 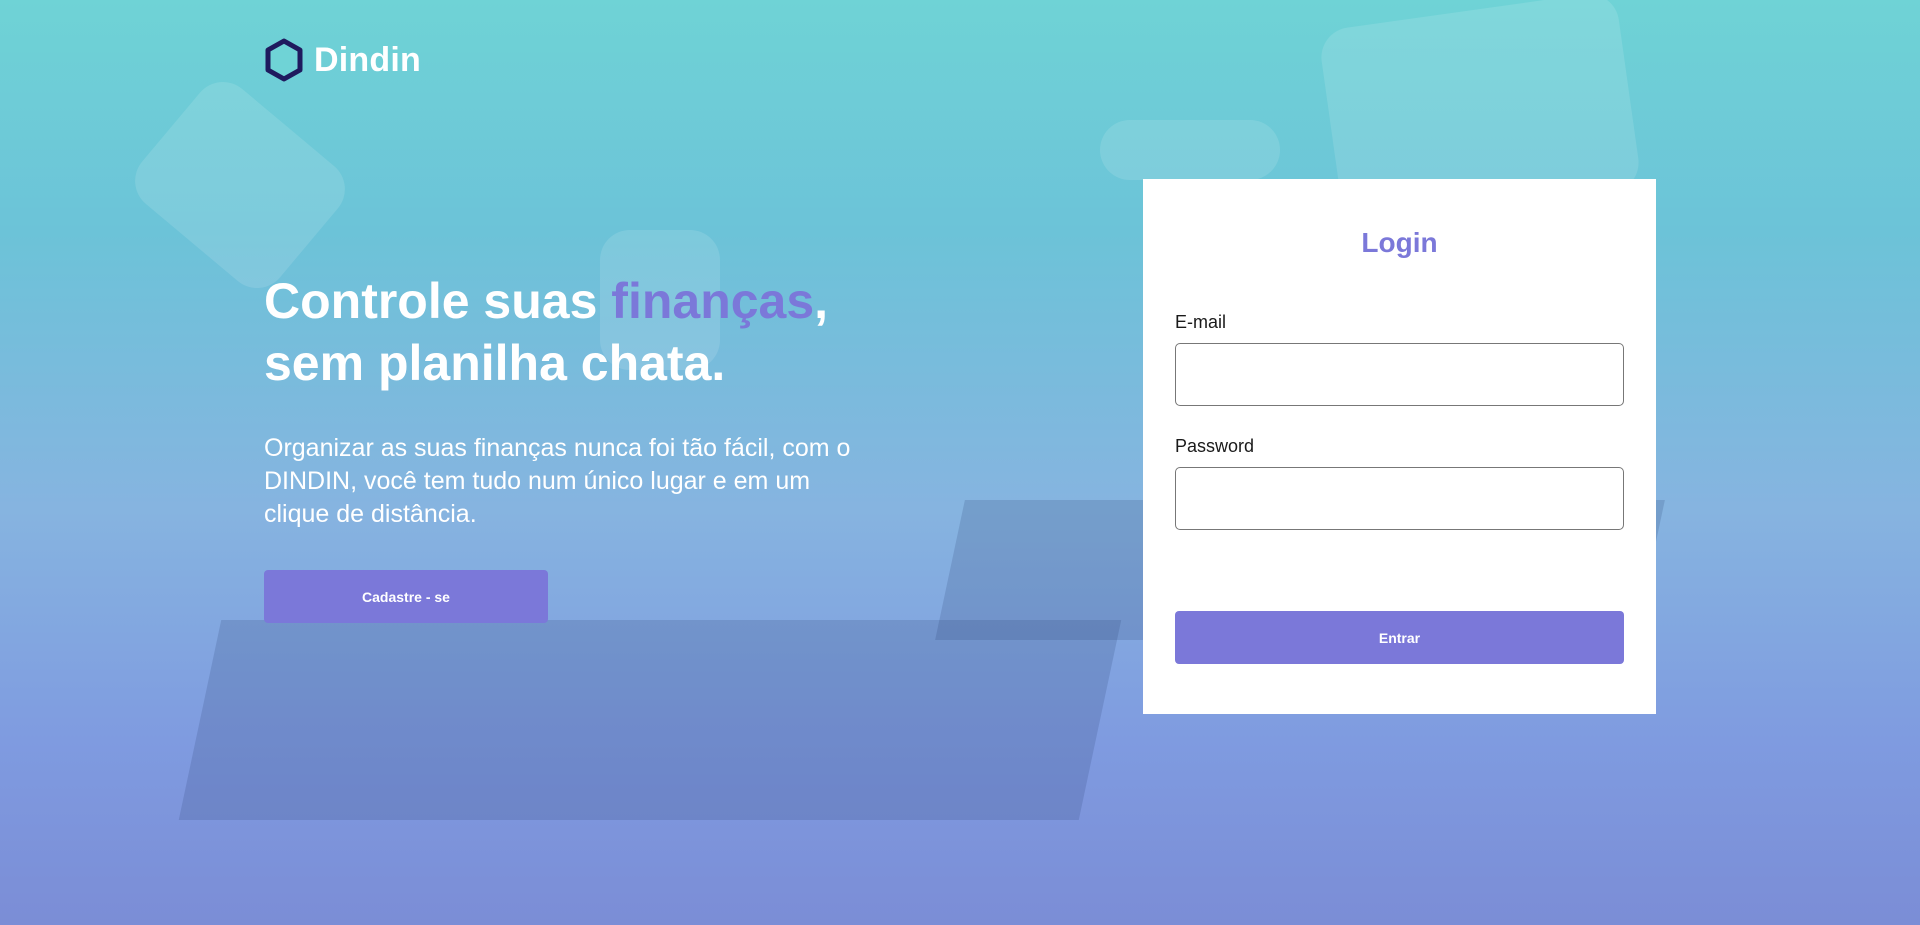 I want to click on headline-accent: finanças, so click(x=713, y=301).